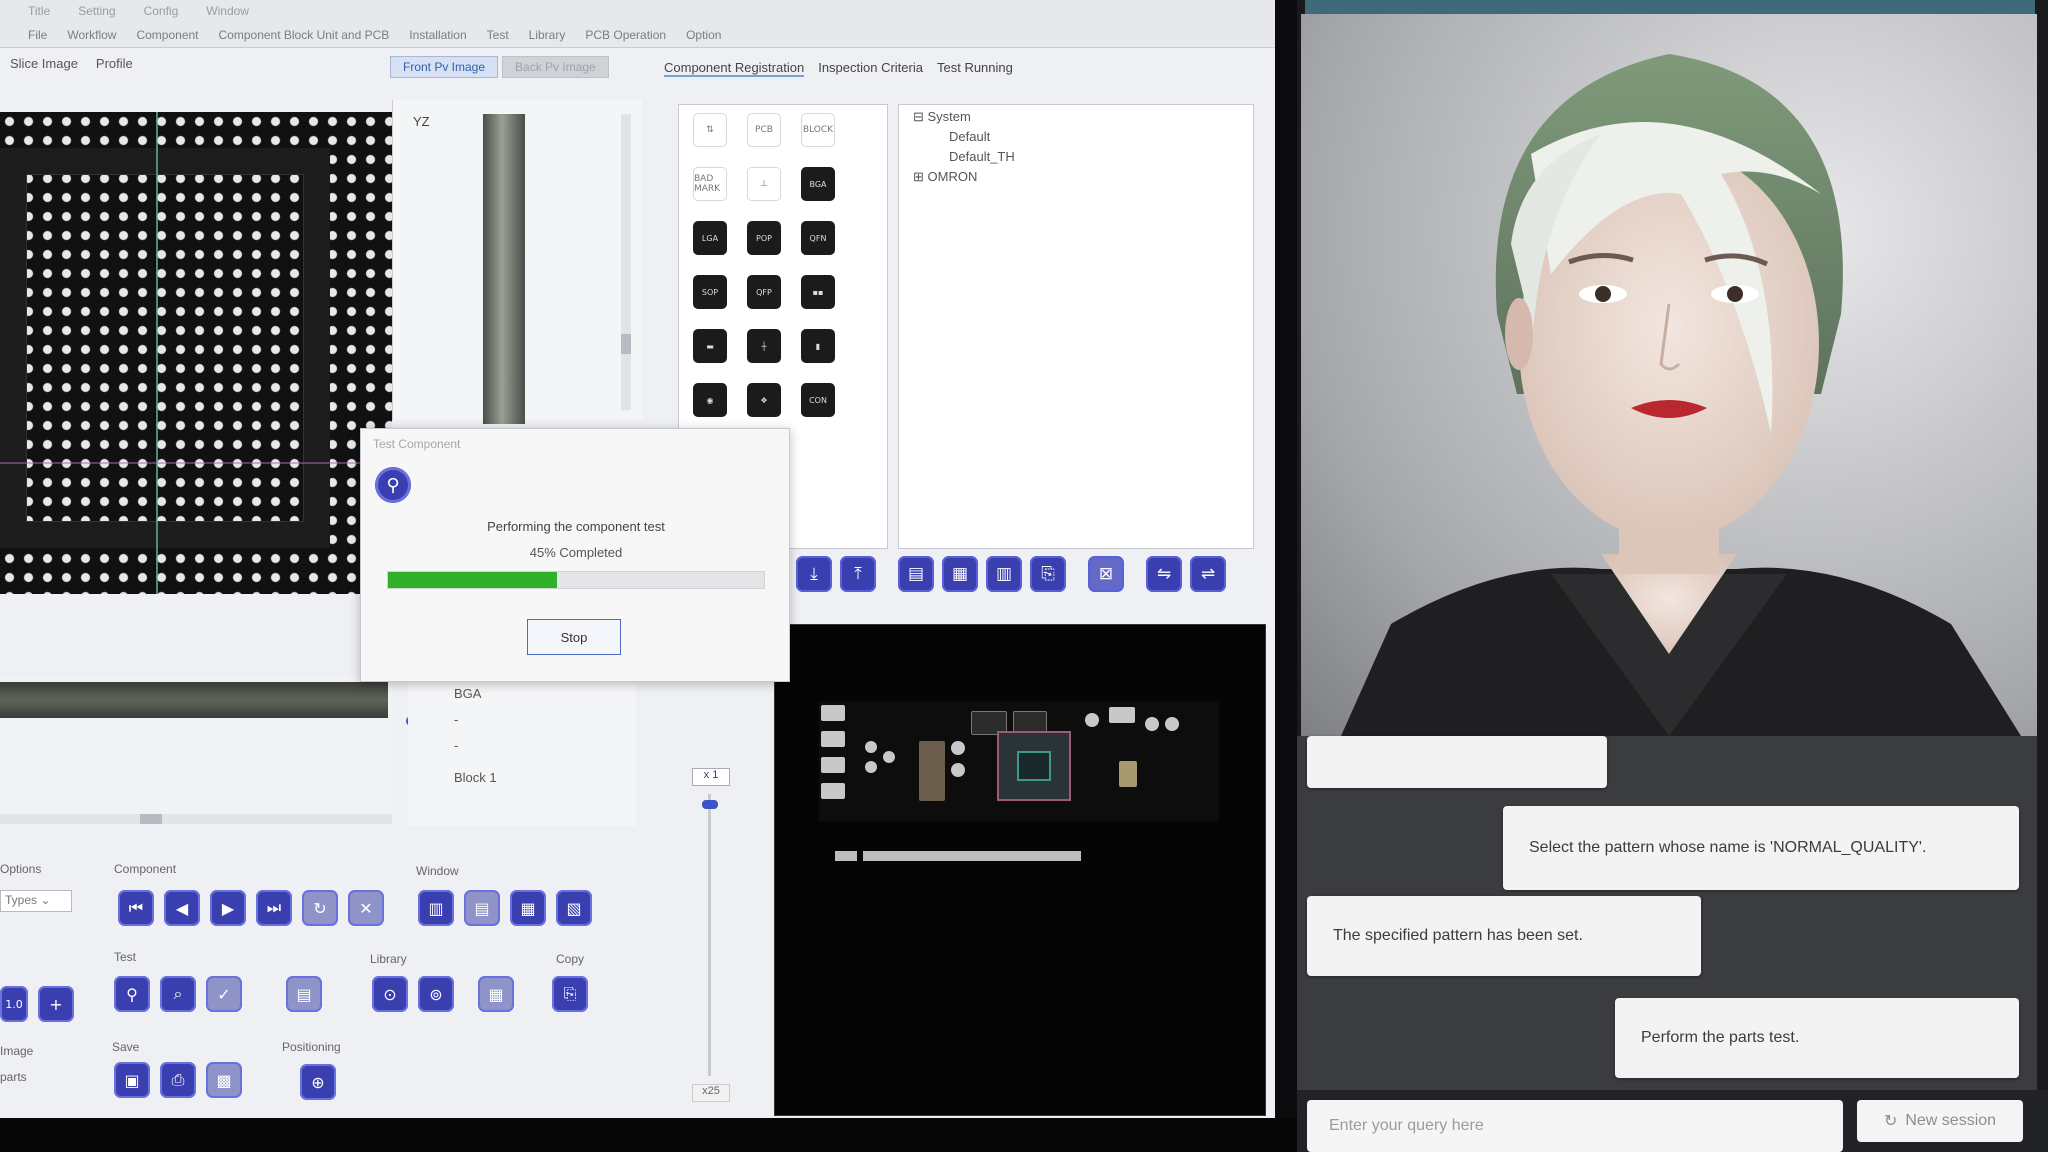  I want to click on save-all-icon: ▩, so click(224, 1080).